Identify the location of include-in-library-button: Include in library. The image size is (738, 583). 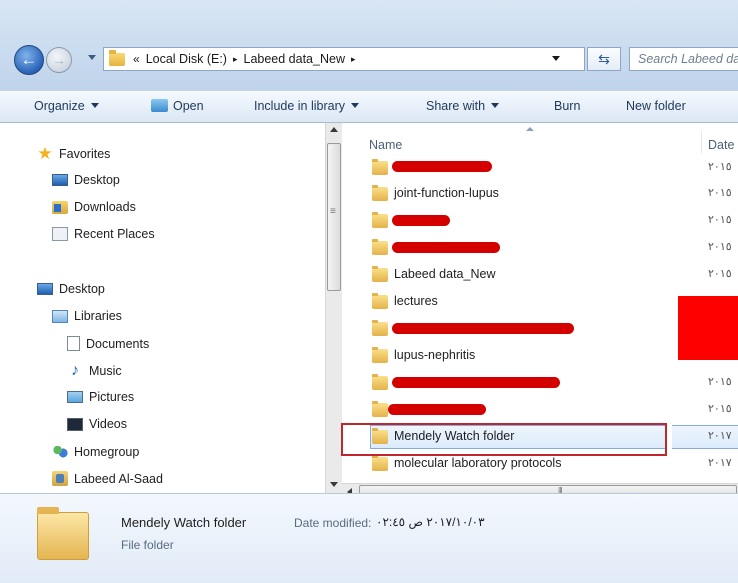
(307, 106).